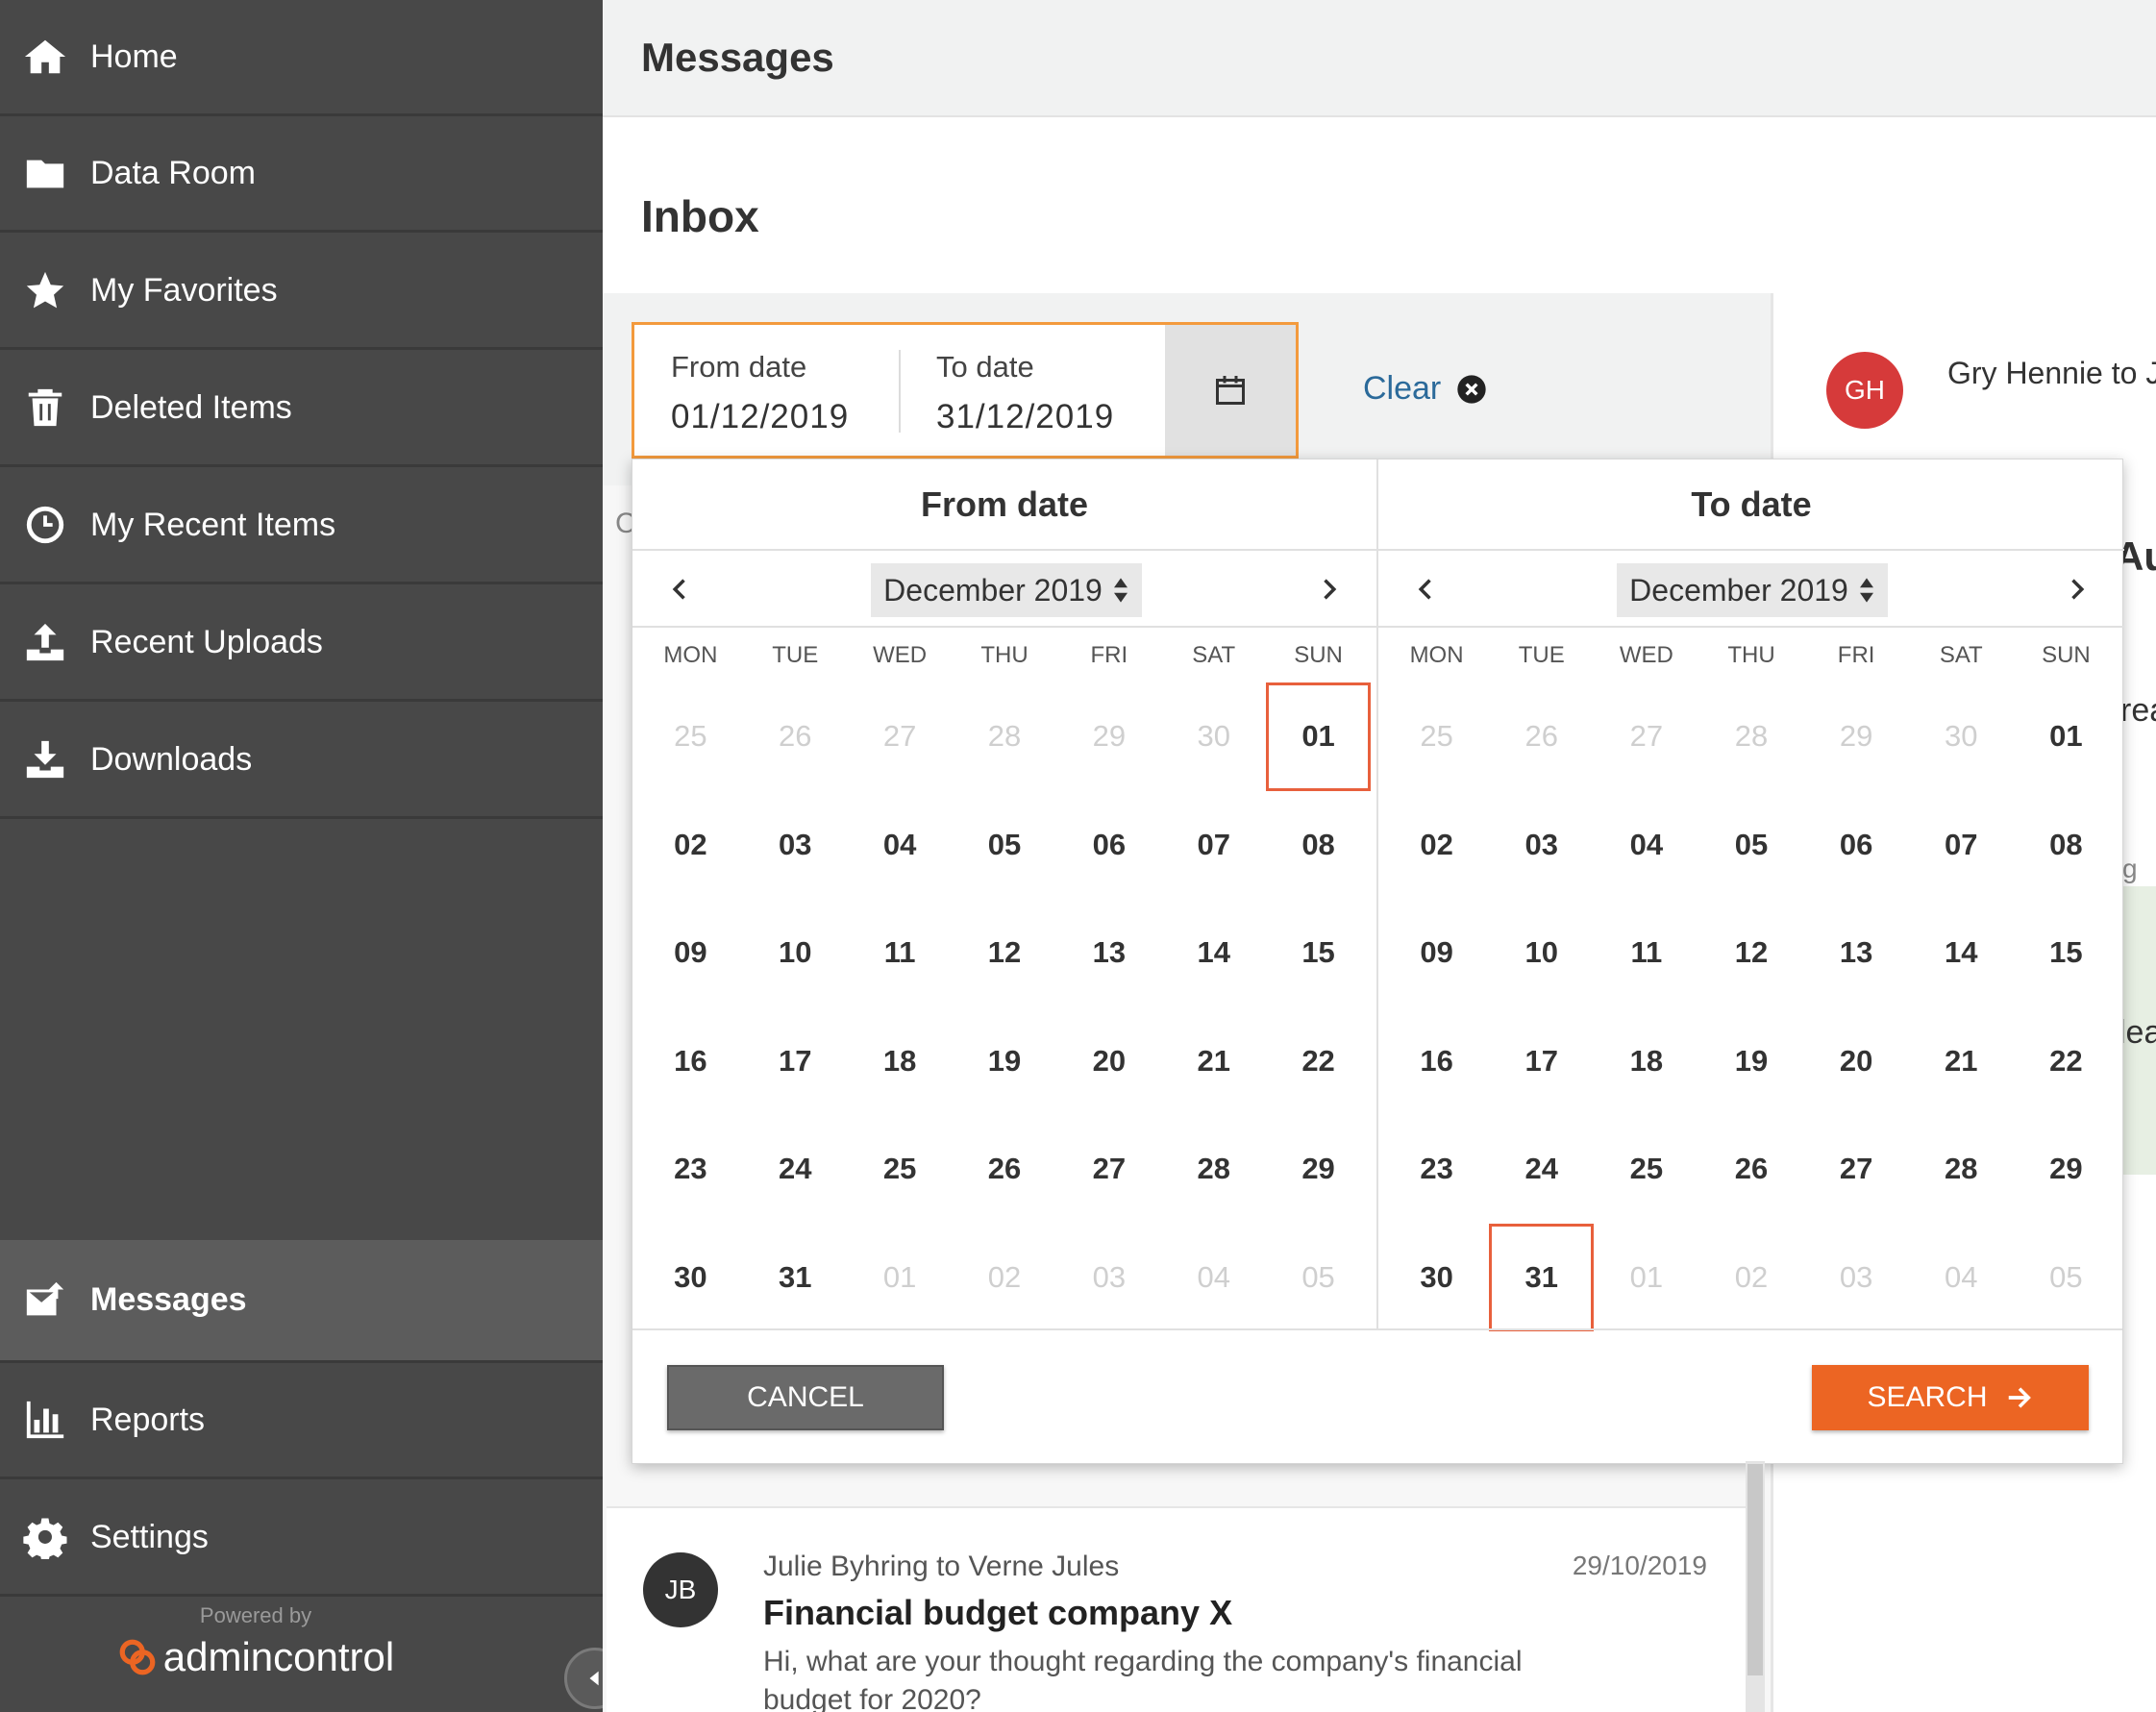 Image resolution: width=2156 pixels, height=1712 pixels. Describe the element at coordinates (301, 292) in the screenshot. I see `sidebar-item-my-favorites: My Favorites` at that location.